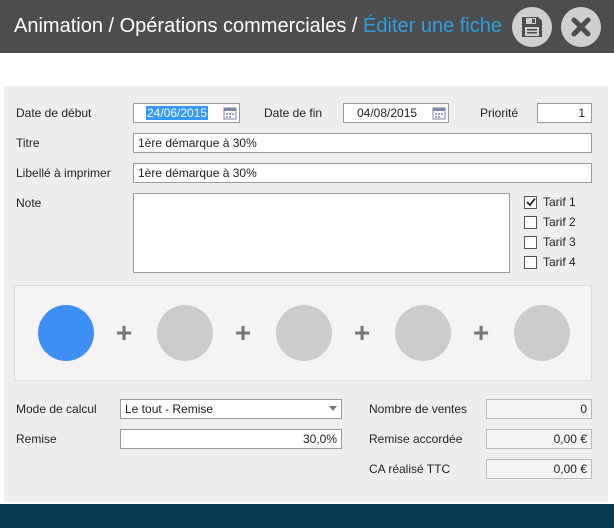 This screenshot has height=528, width=614. Describe the element at coordinates (539, 469) in the screenshot. I see `revenue-field: 0,00 €` at that location.